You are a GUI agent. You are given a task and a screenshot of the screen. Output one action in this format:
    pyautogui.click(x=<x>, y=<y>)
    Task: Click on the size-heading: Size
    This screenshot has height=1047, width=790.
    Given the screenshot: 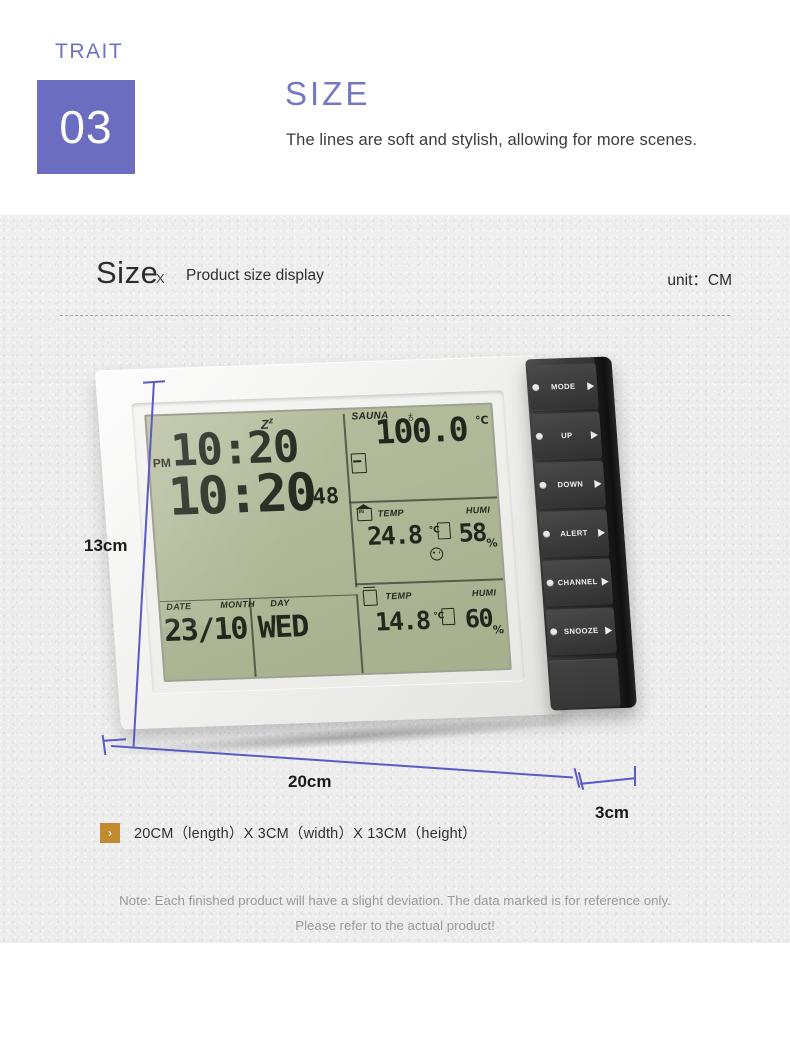 What is the action you would take?
    pyautogui.click(x=127, y=272)
    